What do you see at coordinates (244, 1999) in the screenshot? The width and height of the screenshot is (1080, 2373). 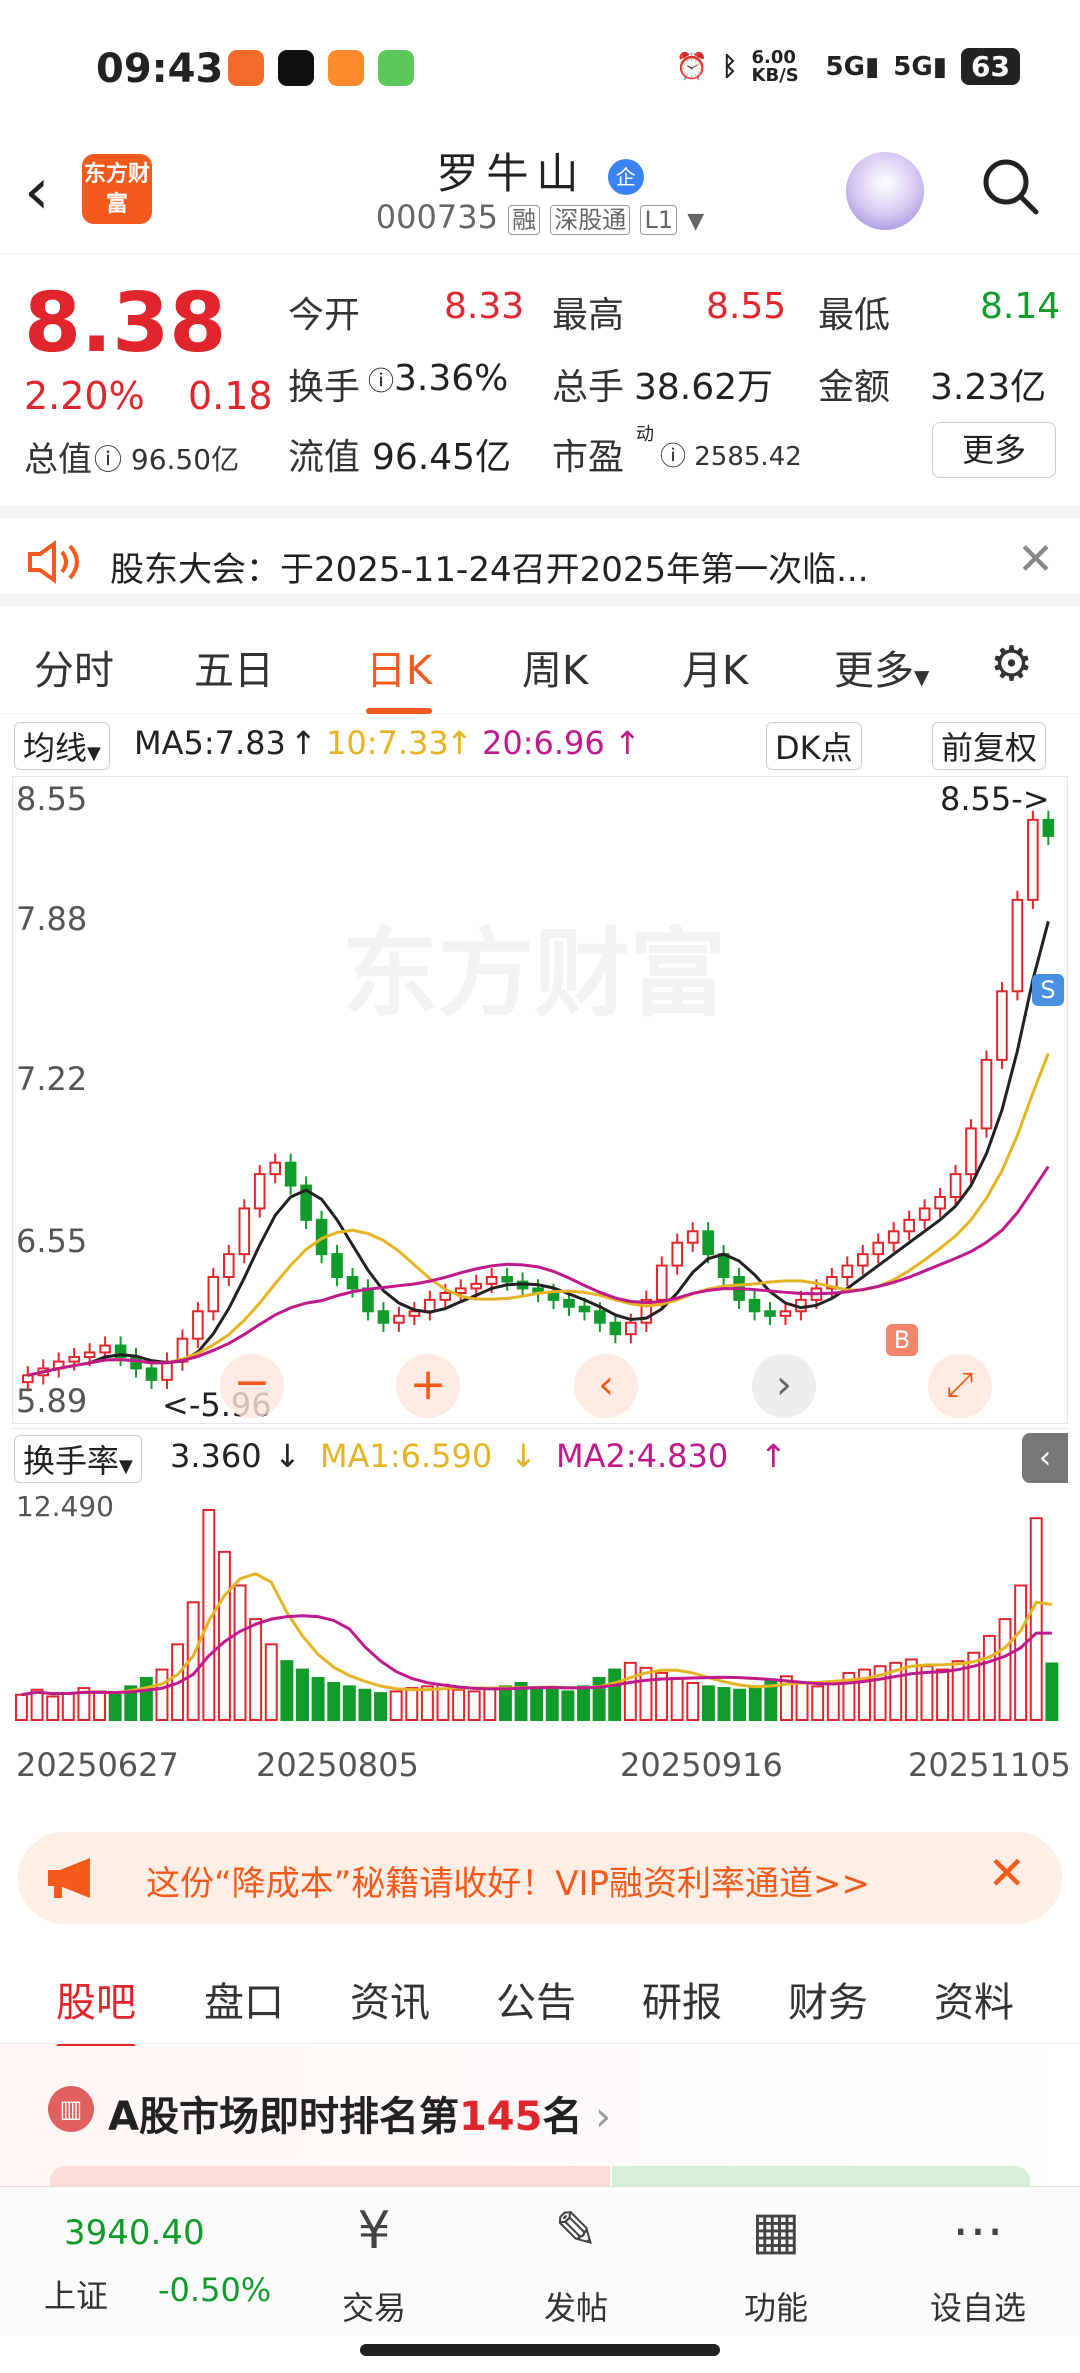 I see `tab-orderbook: 盘口` at bounding box center [244, 1999].